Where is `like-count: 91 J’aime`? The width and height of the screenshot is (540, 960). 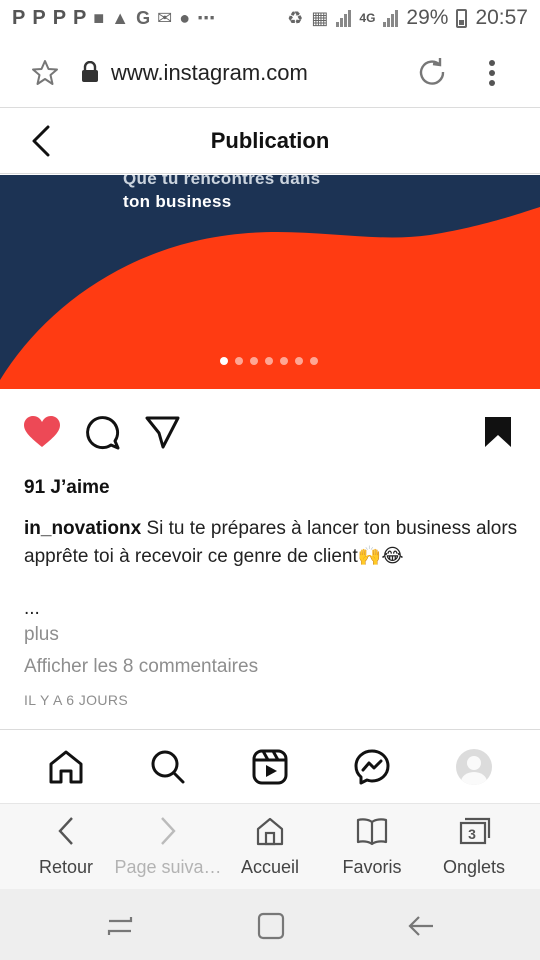
like-count: 91 J’aime is located at coordinates (67, 488).